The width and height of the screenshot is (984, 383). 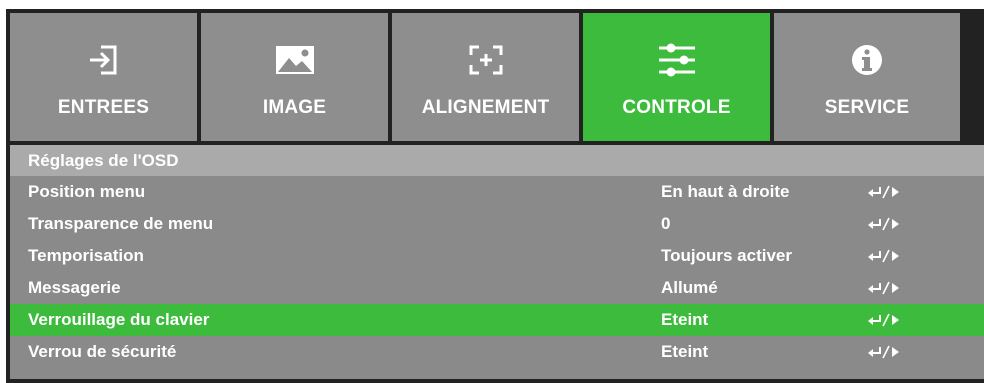 I want to click on row-label: Temporisation, so click(x=86, y=255).